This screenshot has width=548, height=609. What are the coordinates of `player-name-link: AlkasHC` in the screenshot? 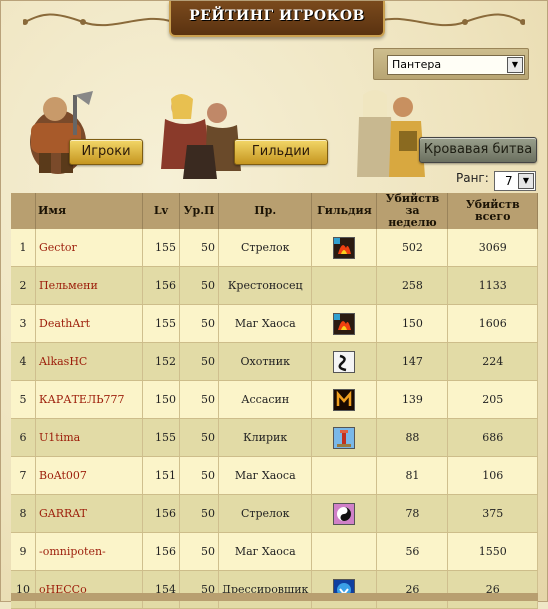 It's located at (89, 361).